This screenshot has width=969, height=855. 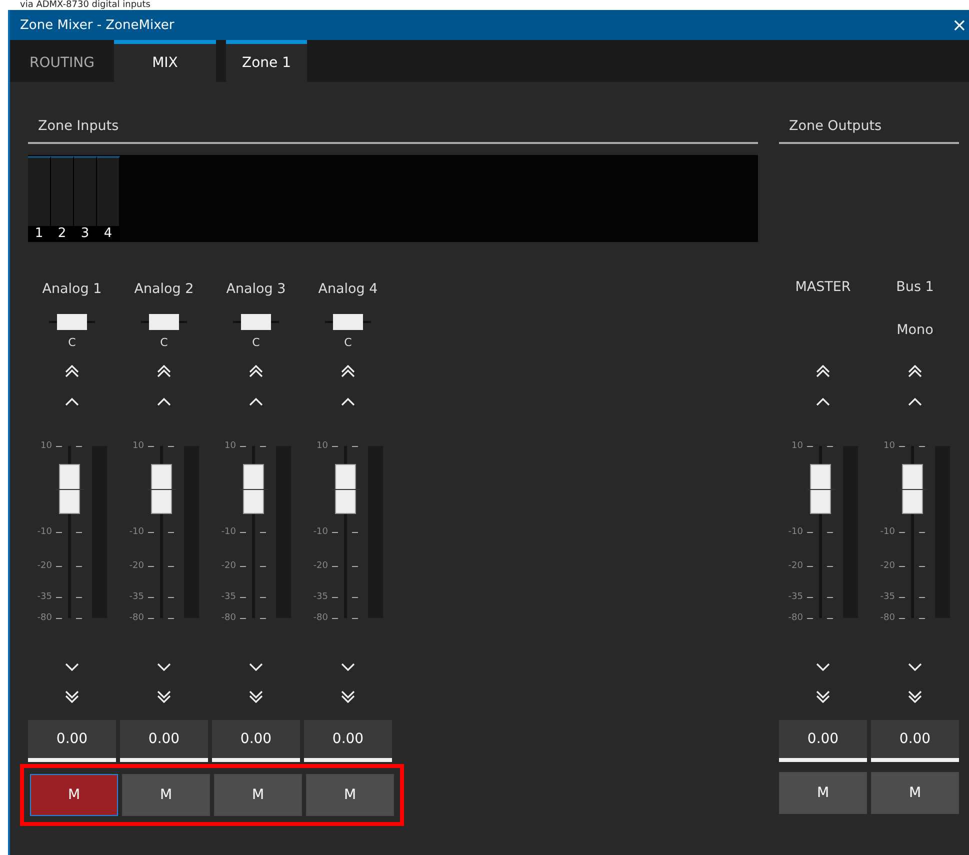 I want to click on section-title: Zone Inputs, so click(x=78, y=126).